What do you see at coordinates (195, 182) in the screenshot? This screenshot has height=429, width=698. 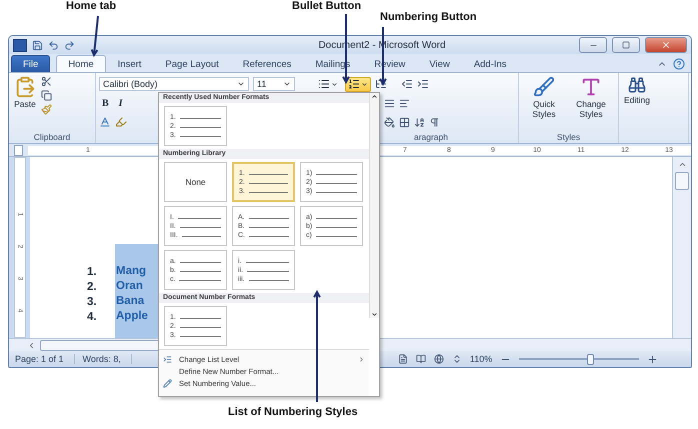 I see `numbering-format-tile: None` at bounding box center [195, 182].